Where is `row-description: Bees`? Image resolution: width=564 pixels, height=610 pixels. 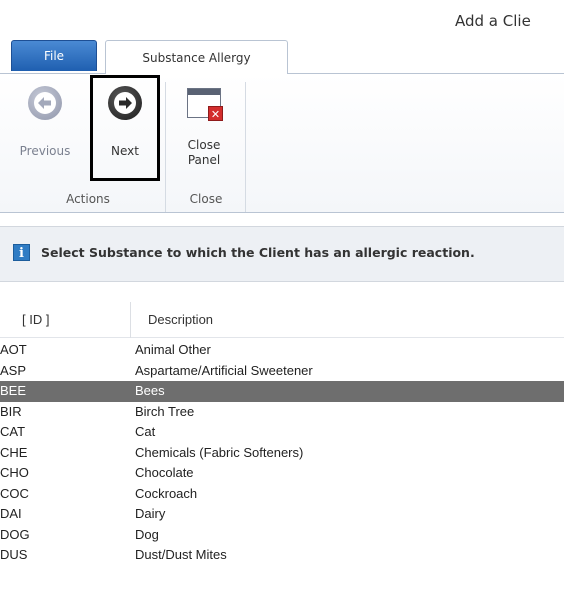 row-description: Bees is located at coordinates (150, 390).